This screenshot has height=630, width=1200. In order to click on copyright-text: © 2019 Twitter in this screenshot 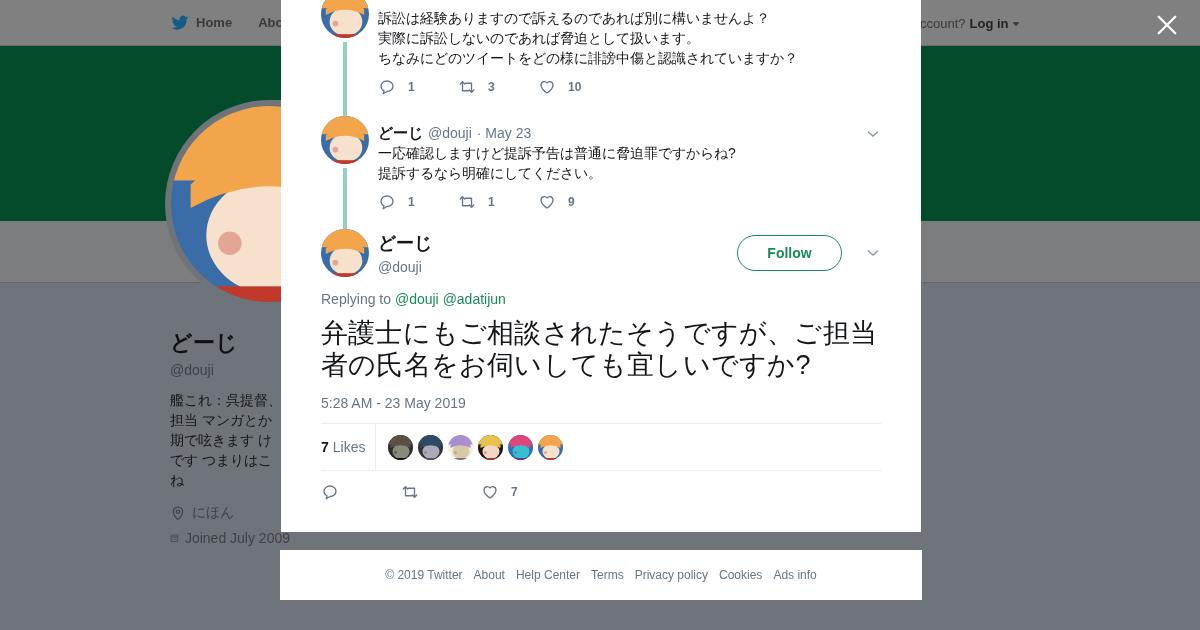, I will do `click(424, 575)`.